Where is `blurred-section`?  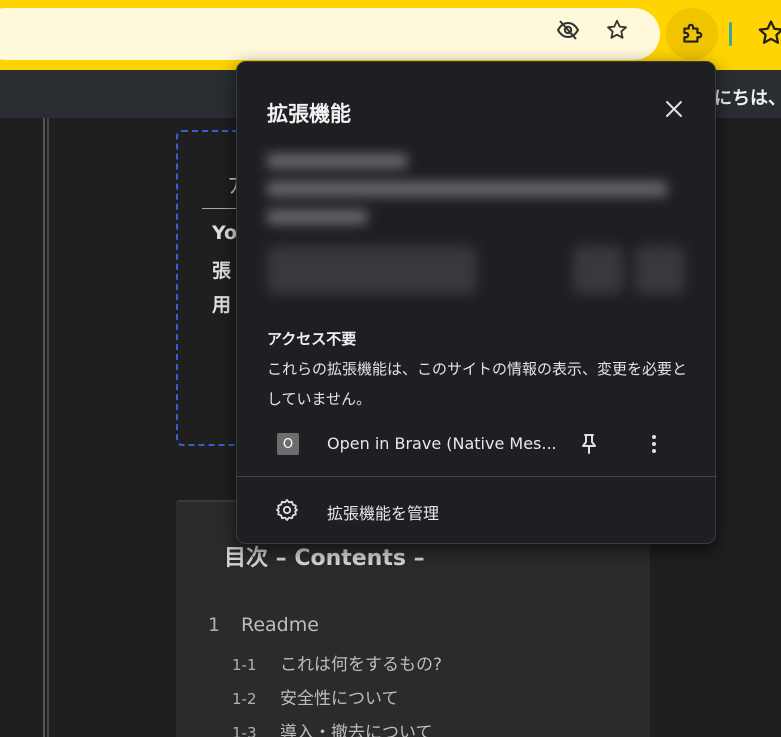 blurred-section is located at coordinates (478, 223).